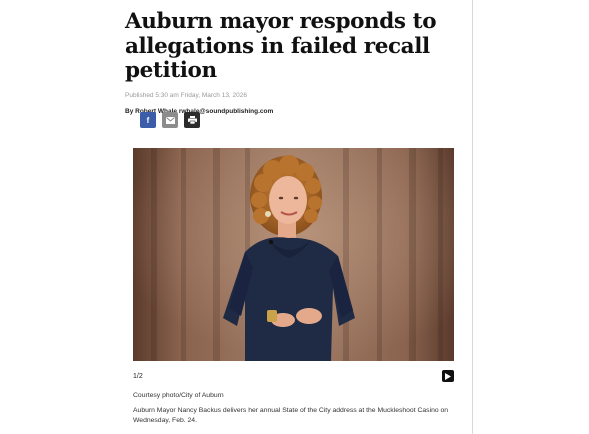 The height and width of the screenshot is (434, 589). I want to click on email-share-button, so click(170, 120).